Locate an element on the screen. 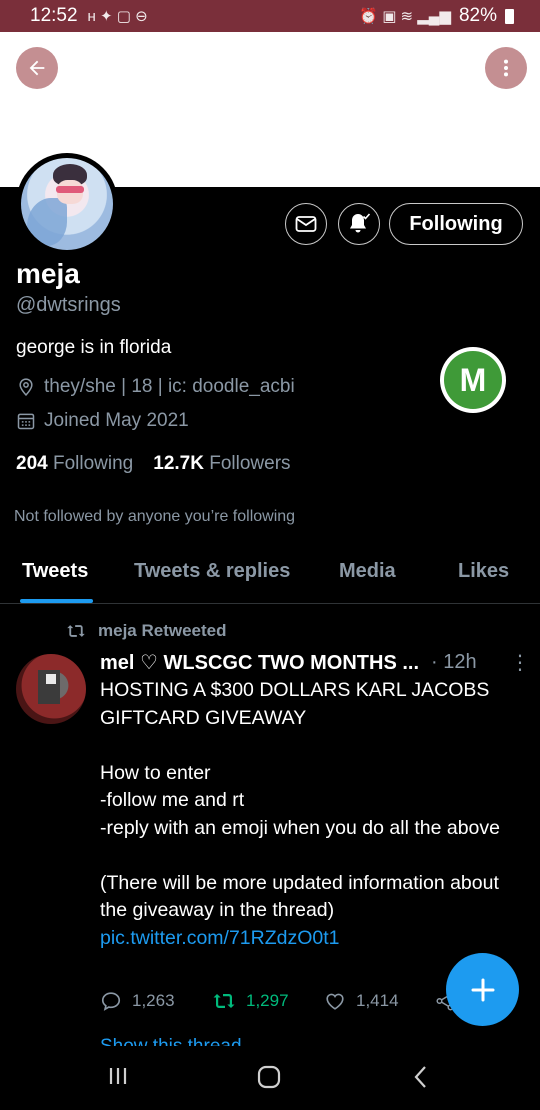  retweet-action-icon is located at coordinates (224, 1001).